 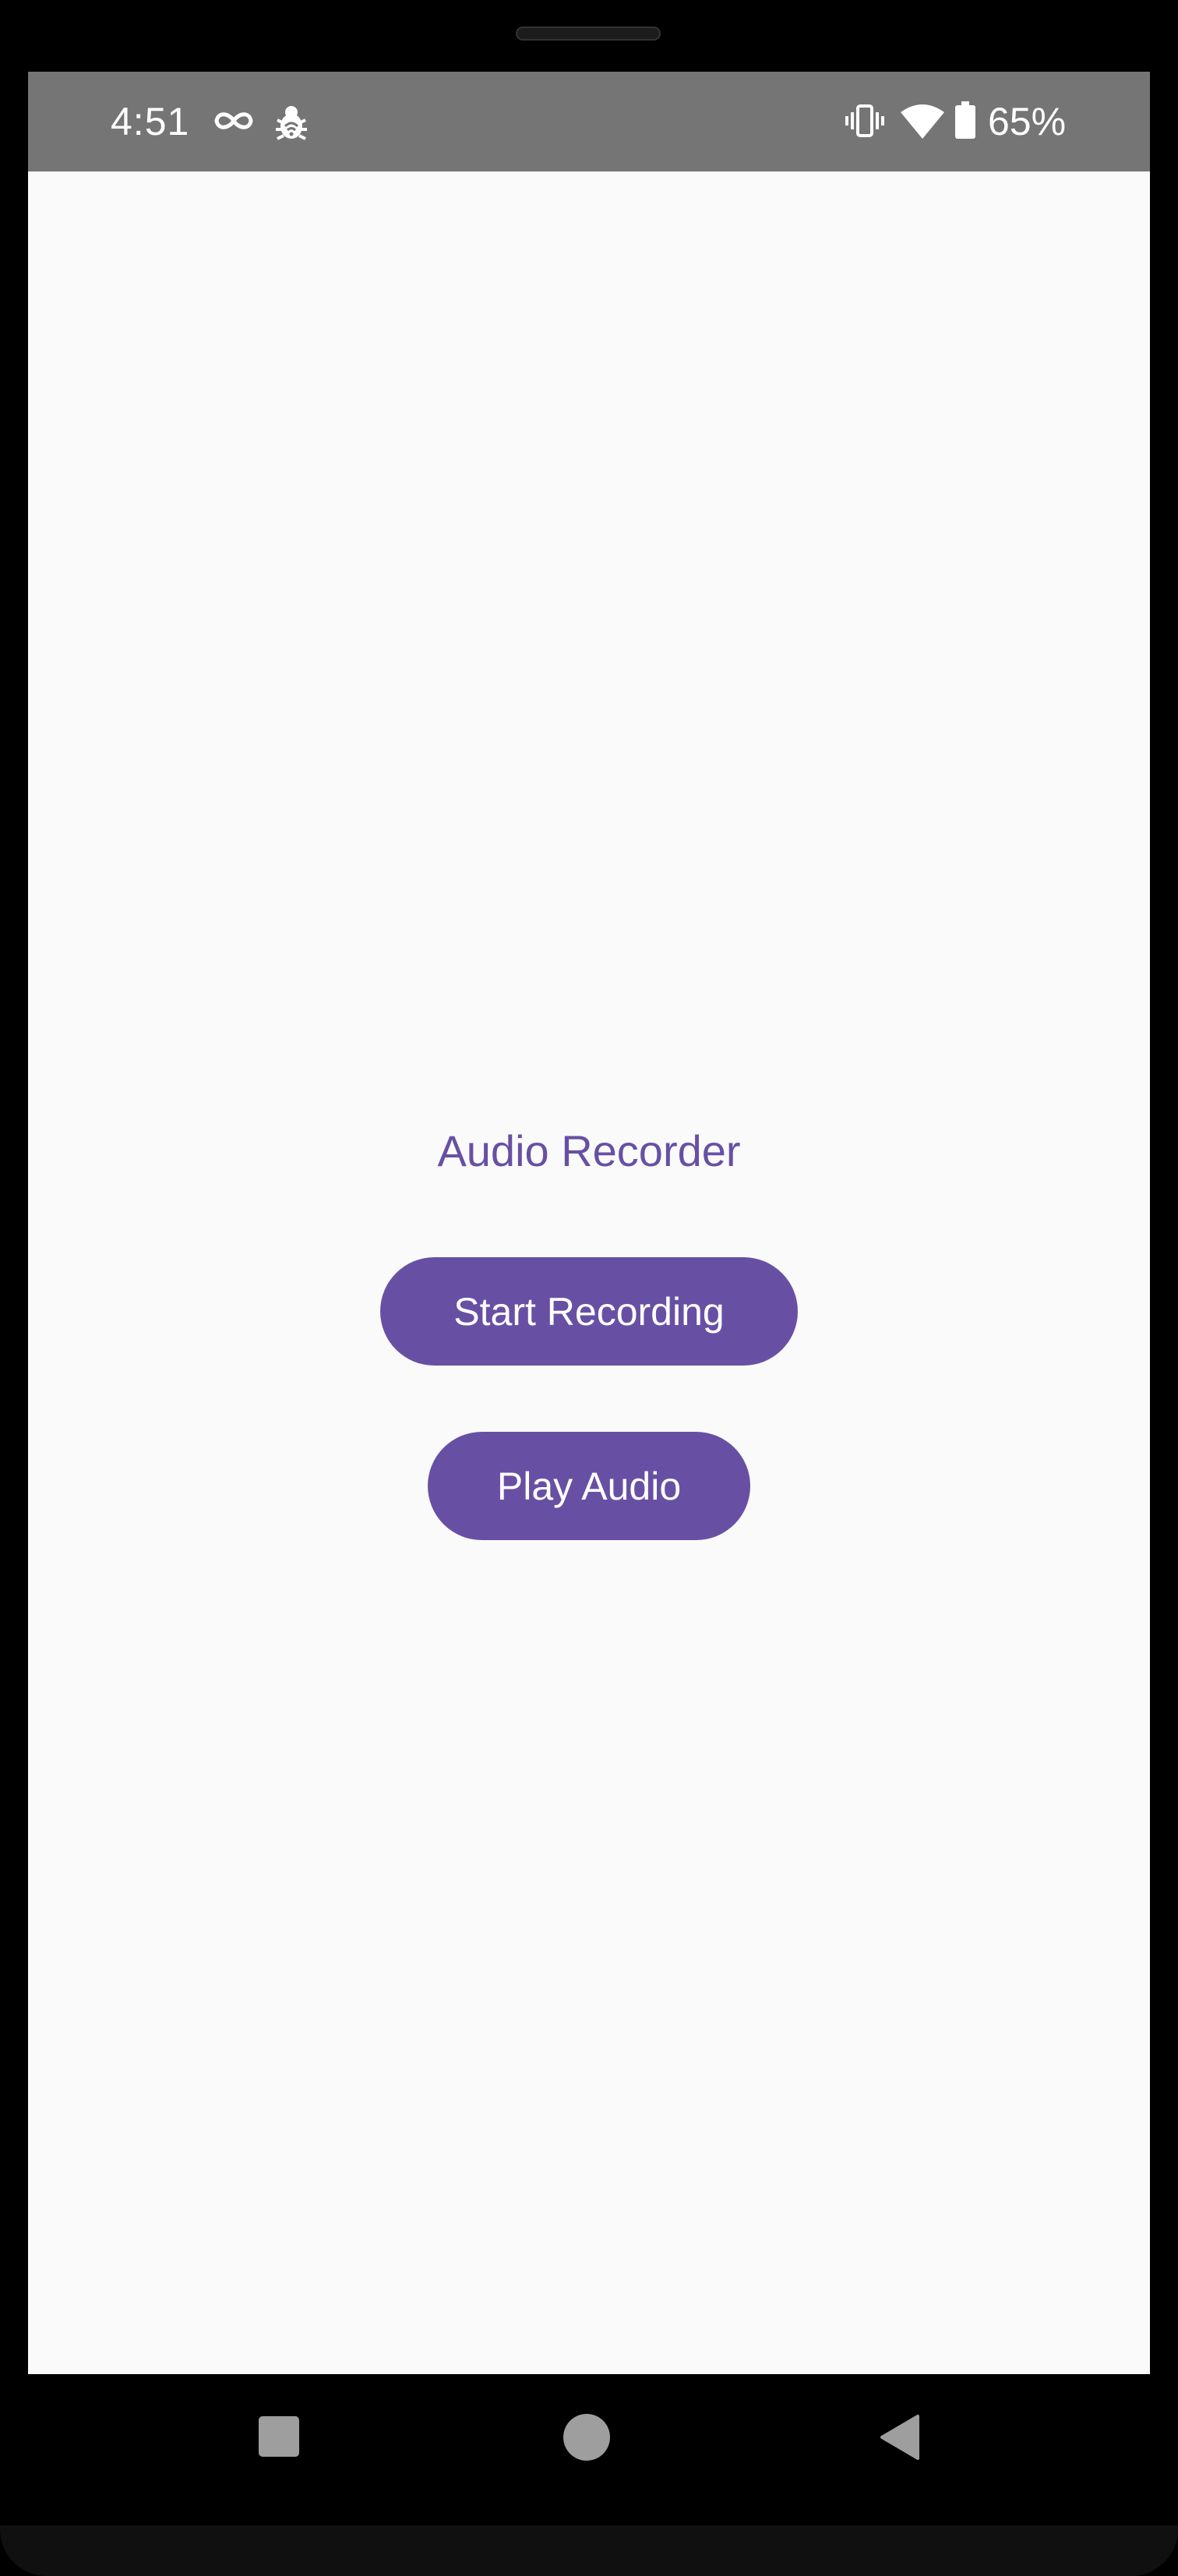 I want to click on device-bottom-edge, so click(x=589, y=2550).